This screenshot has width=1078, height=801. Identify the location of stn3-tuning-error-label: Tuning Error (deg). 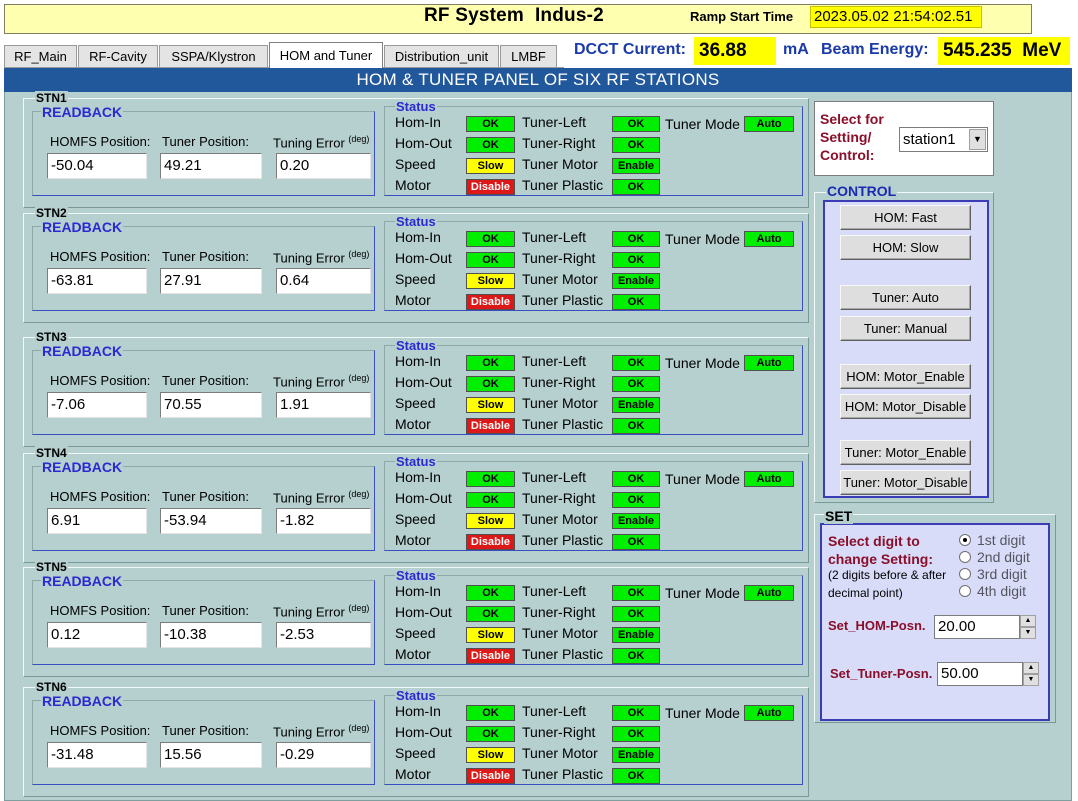
(321, 381).